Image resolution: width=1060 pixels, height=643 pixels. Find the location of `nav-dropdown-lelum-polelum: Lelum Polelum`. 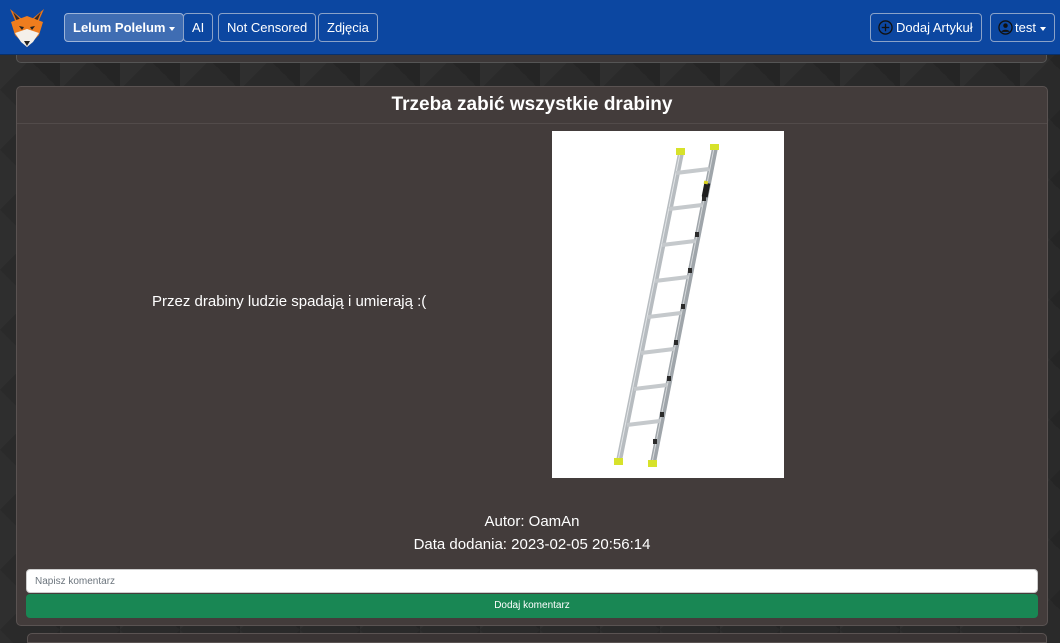

nav-dropdown-lelum-polelum: Lelum Polelum is located at coordinates (124, 27).